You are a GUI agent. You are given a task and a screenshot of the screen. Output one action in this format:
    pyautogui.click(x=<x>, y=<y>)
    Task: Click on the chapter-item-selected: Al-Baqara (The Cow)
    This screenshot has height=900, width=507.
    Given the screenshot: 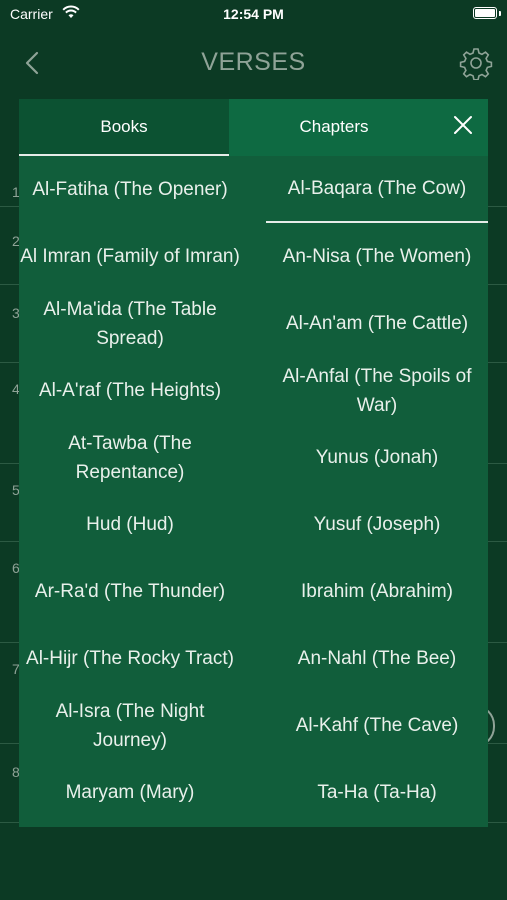 What is the action you would take?
    pyautogui.click(x=377, y=189)
    